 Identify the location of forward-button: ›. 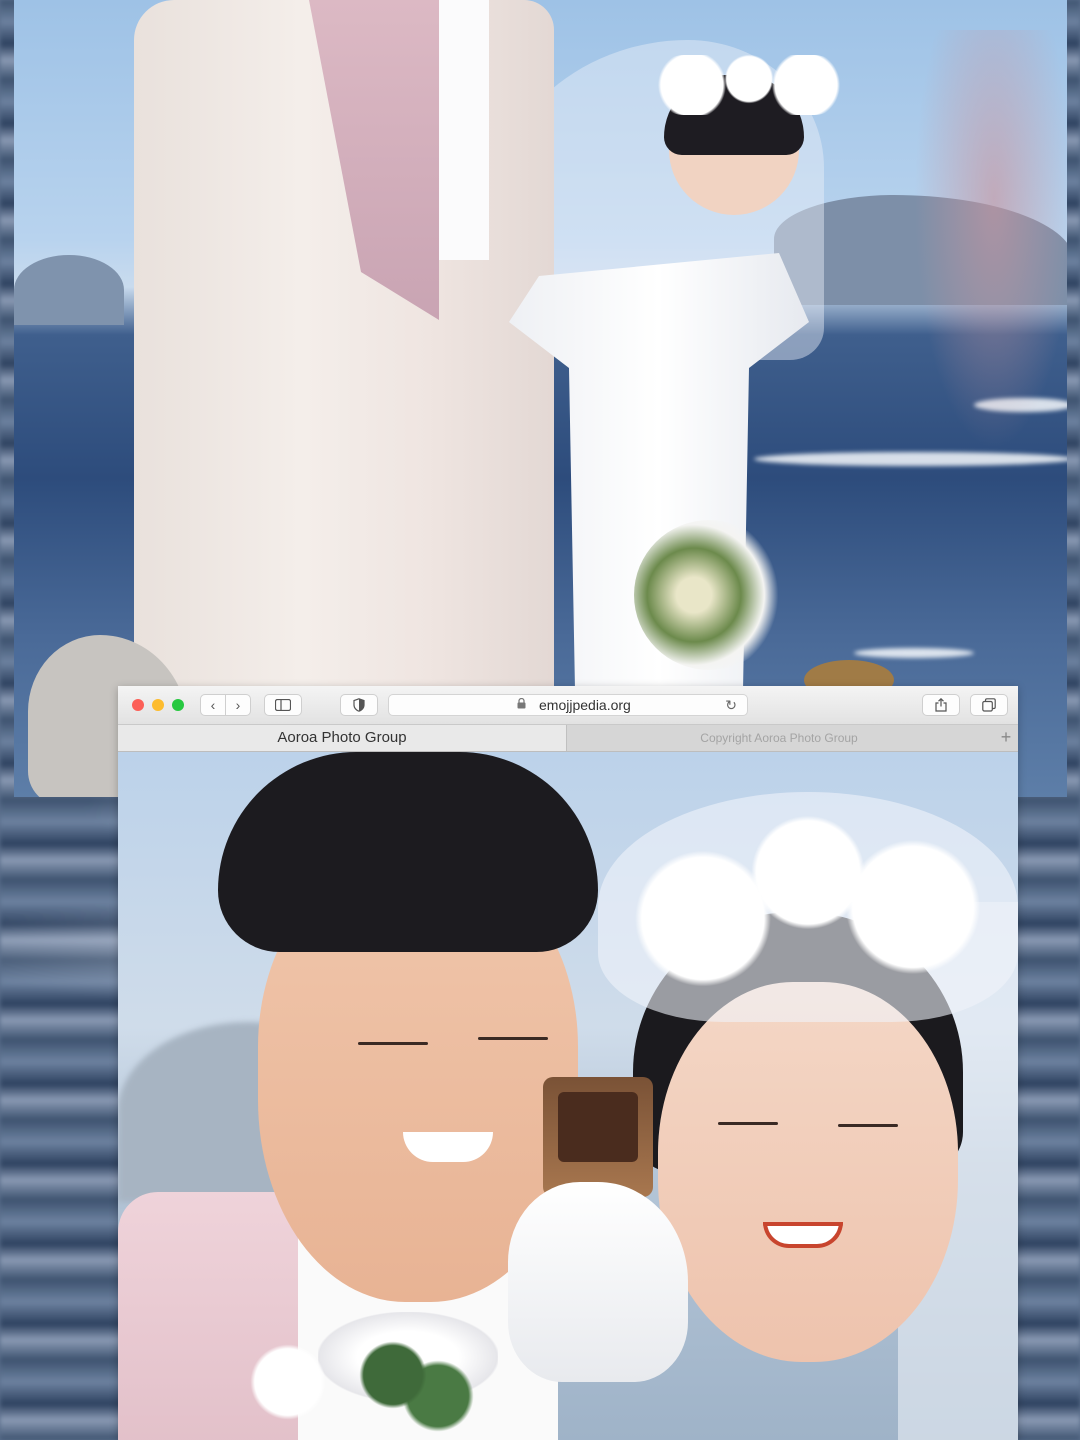
(238, 705).